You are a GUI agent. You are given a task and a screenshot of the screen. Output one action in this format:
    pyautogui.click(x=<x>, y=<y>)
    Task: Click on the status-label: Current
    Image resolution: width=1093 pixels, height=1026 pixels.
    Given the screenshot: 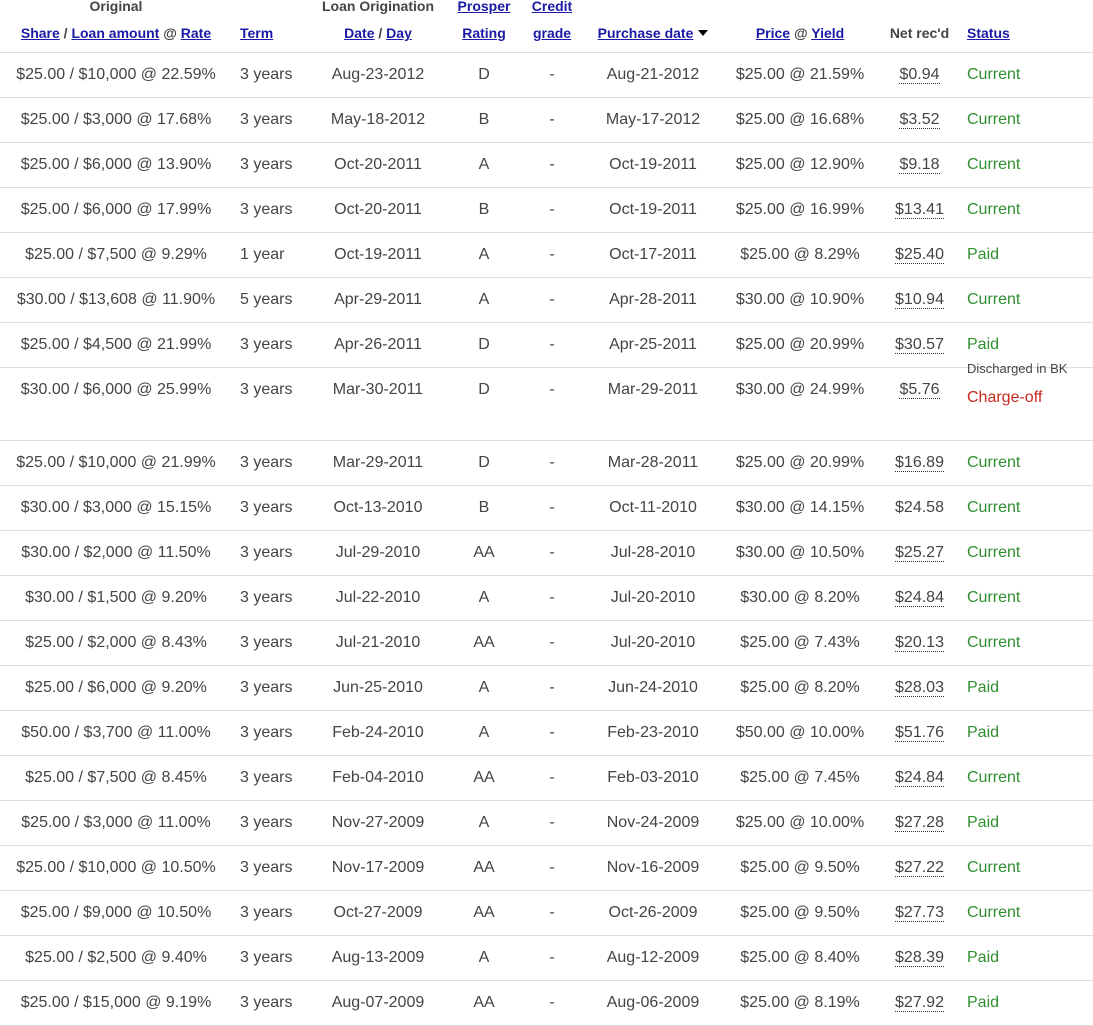 What is the action you would take?
    pyautogui.click(x=994, y=119)
    